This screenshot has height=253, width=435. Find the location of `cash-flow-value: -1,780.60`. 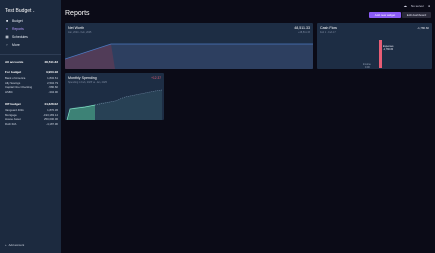

cash-flow-value: -1,780.60 is located at coordinates (423, 28).